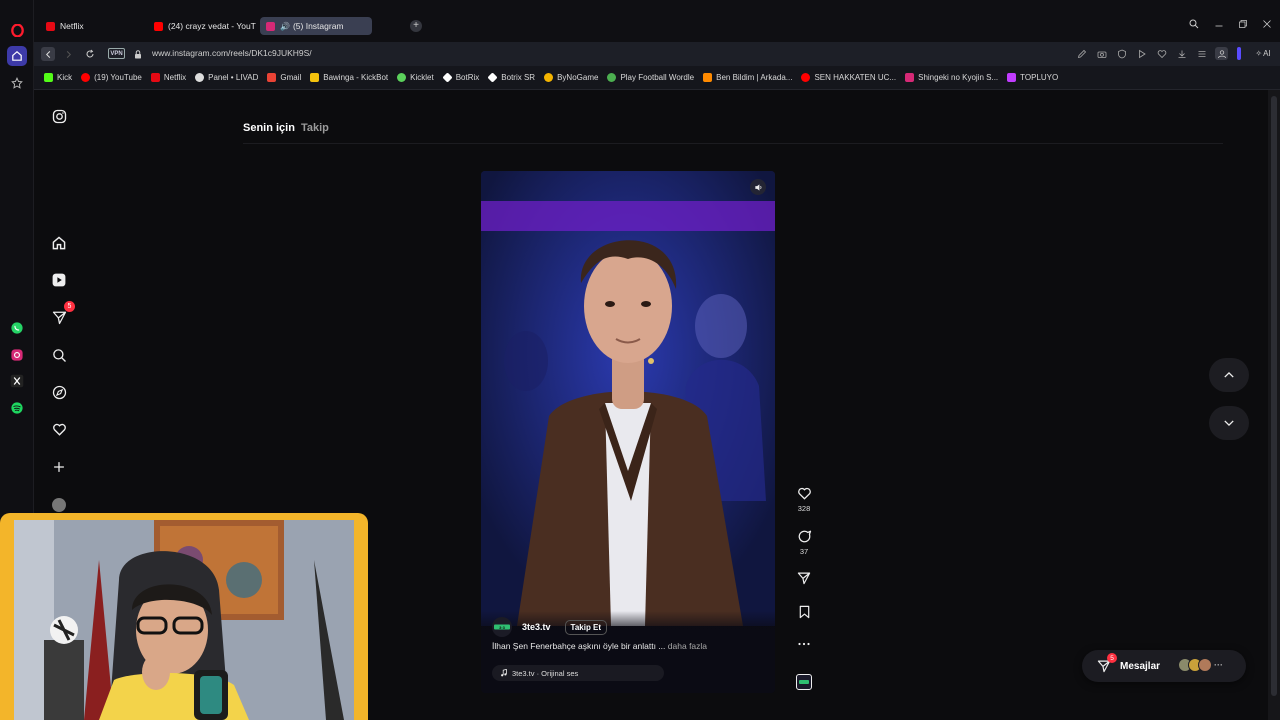 Image resolution: width=1280 pixels, height=720 pixels. I want to click on speaker-icon, so click(757, 187).